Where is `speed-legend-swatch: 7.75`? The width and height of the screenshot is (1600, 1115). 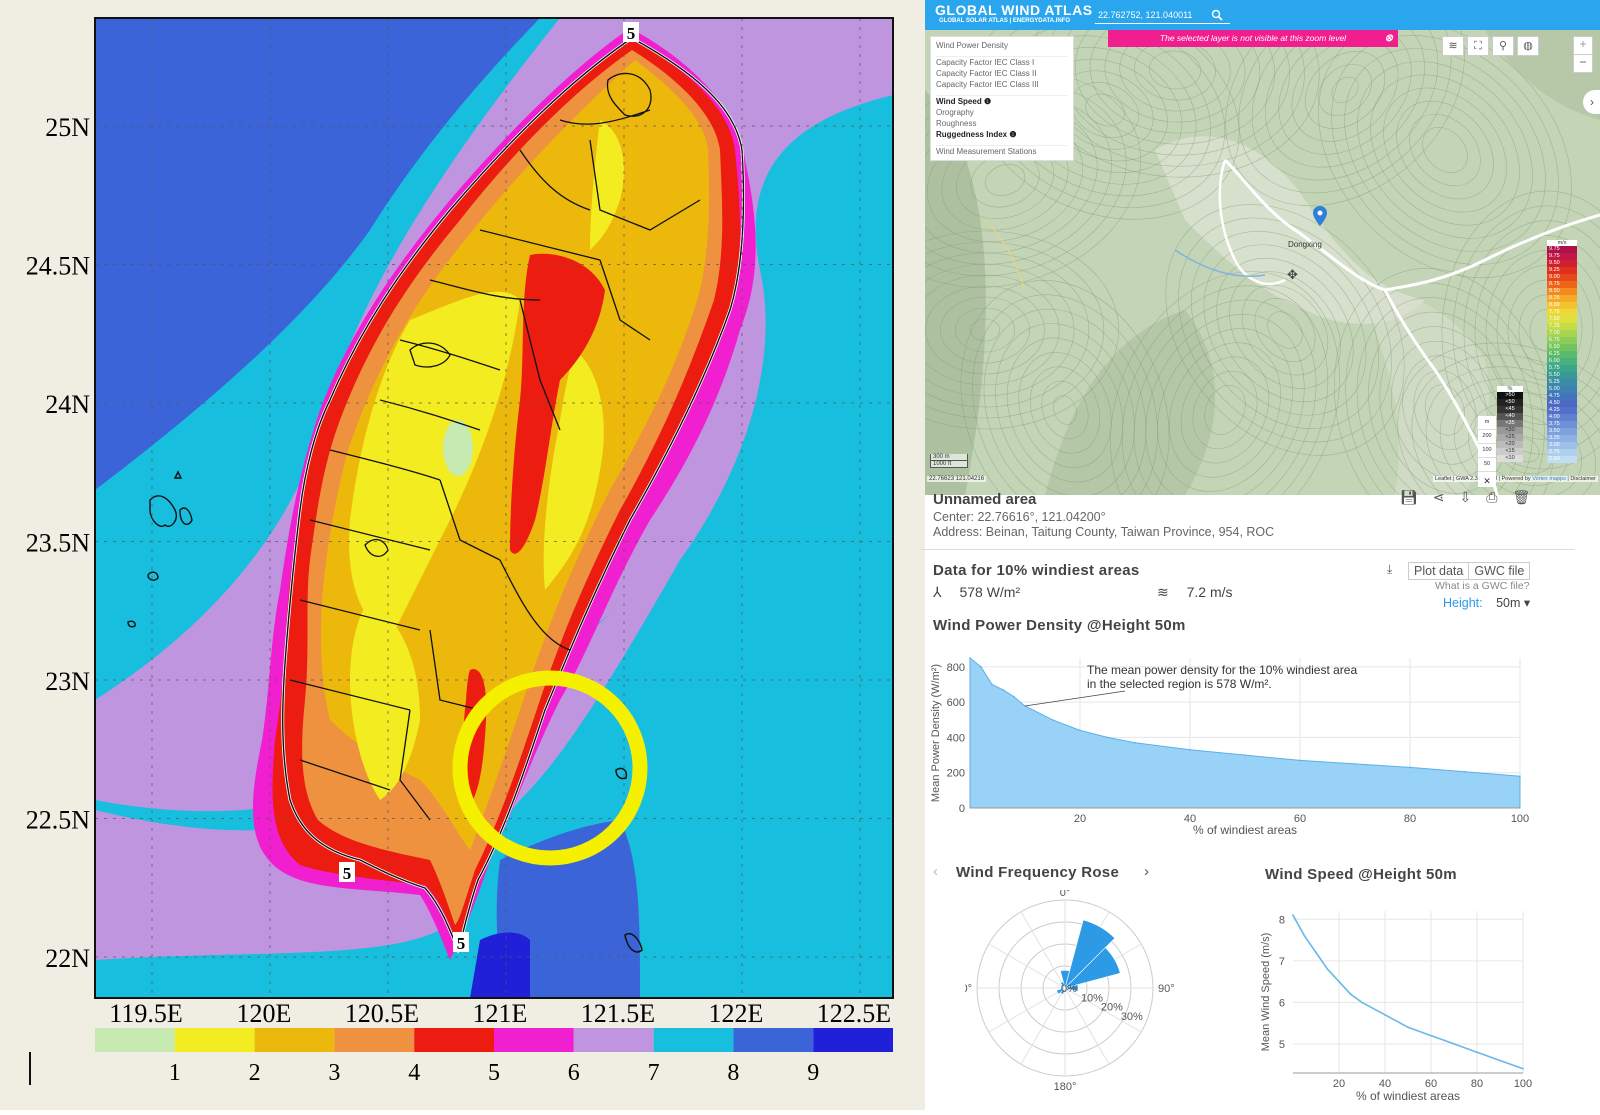
speed-legend-swatch: 7.75 is located at coordinates (1562, 312).